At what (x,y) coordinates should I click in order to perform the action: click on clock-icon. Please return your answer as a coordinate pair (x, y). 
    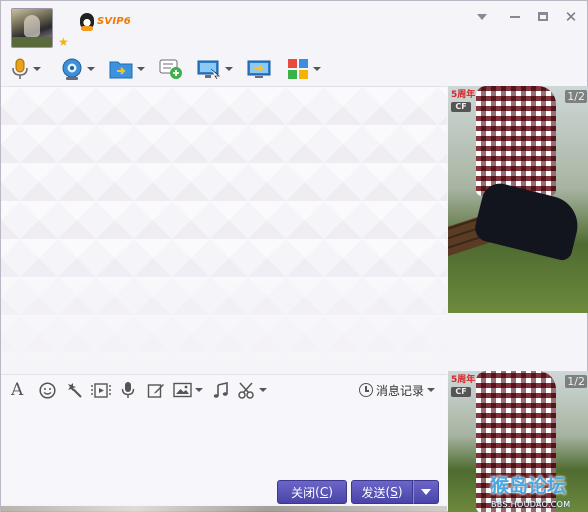
    Looking at the image, I should click on (366, 390).